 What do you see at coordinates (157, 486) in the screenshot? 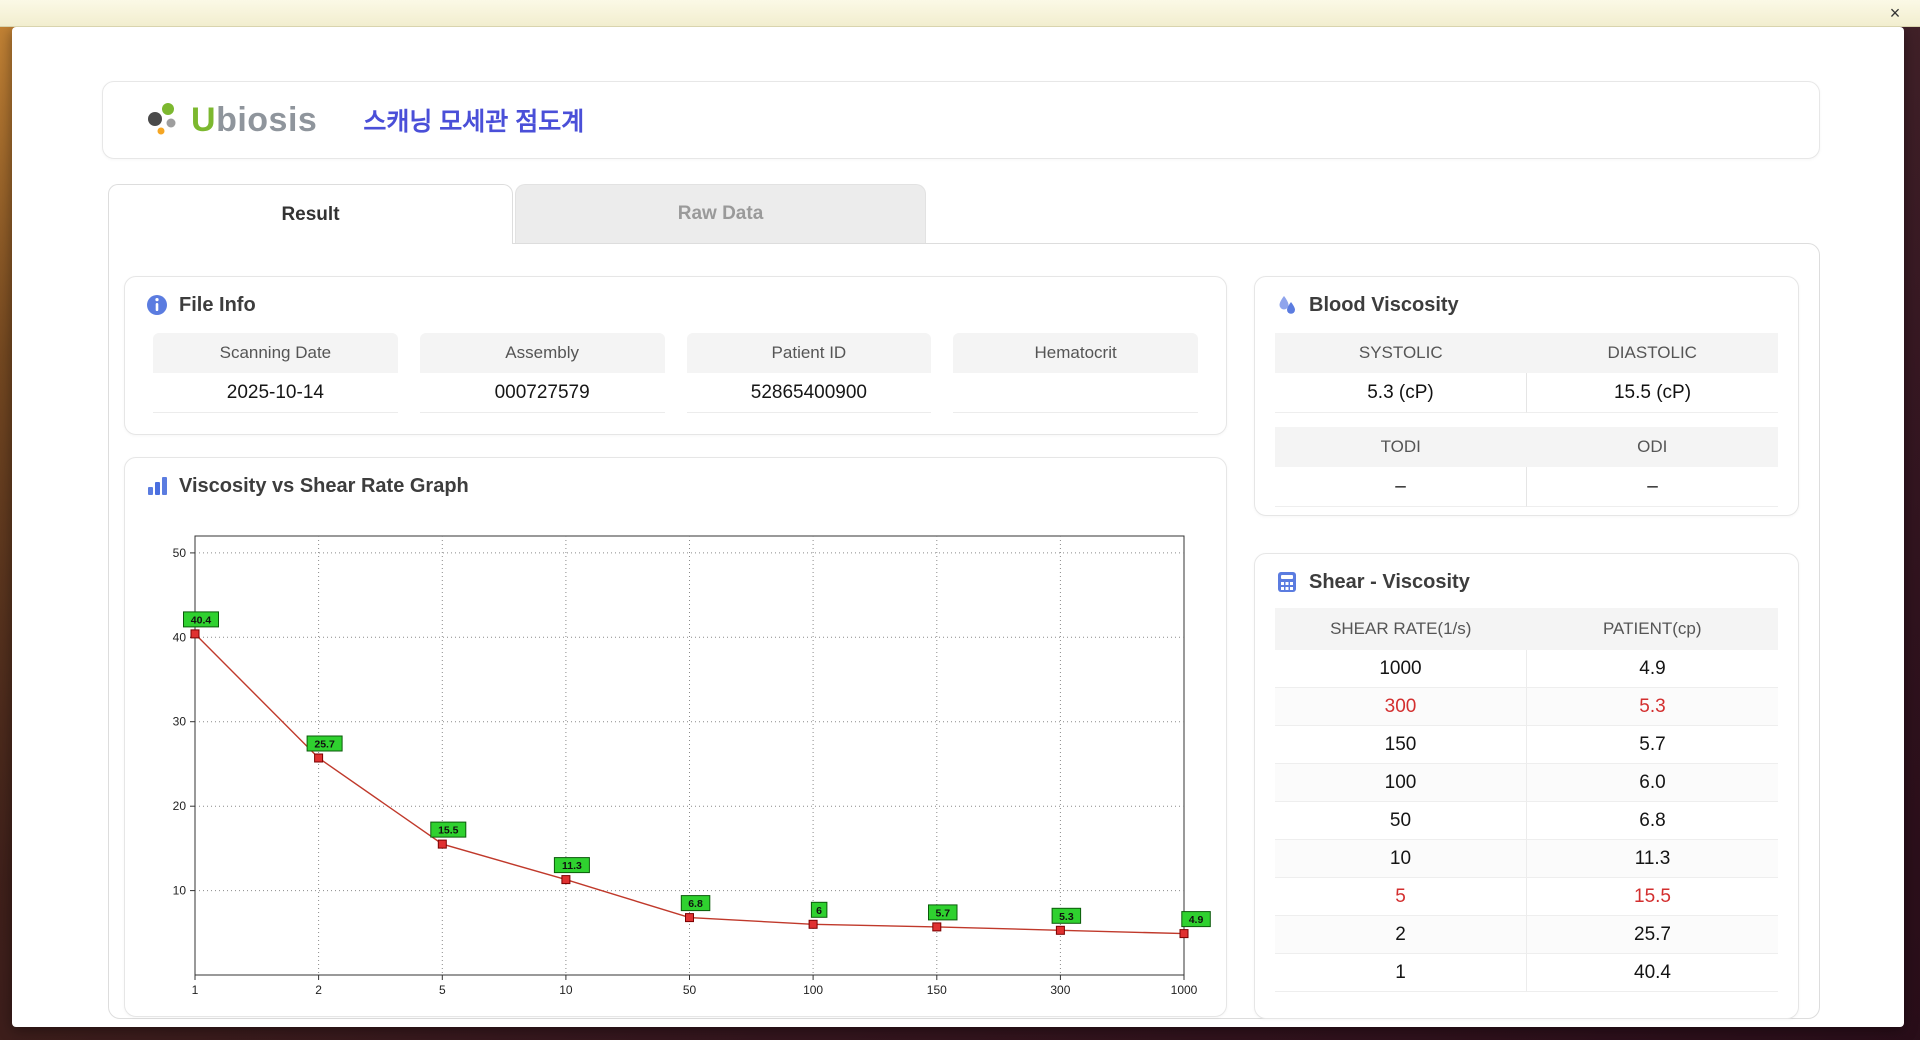
I see `bar-chart-icon` at bounding box center [157, 486].